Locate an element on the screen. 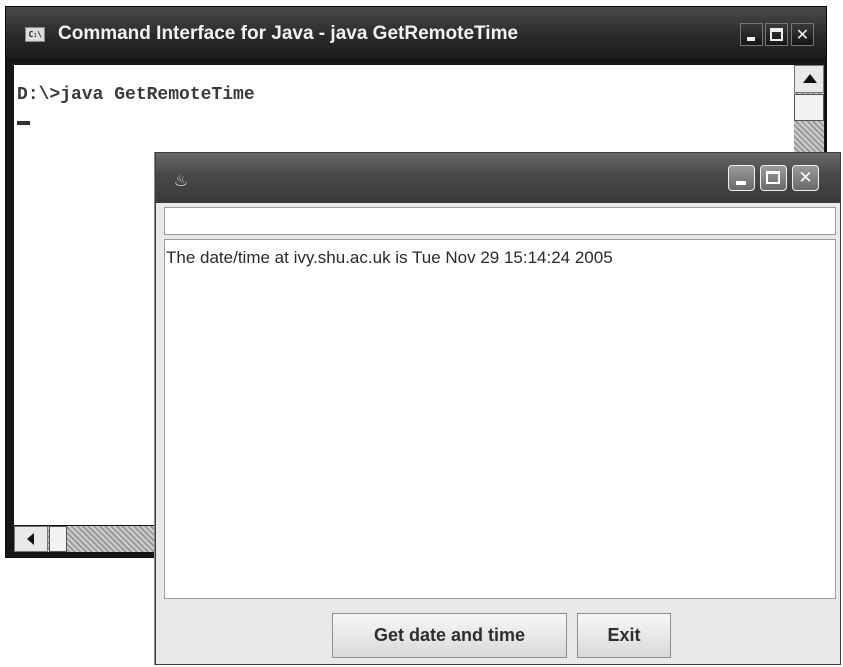 This screenshot has width=843, height=667. java-close-button is located at coordinates (805, 178).